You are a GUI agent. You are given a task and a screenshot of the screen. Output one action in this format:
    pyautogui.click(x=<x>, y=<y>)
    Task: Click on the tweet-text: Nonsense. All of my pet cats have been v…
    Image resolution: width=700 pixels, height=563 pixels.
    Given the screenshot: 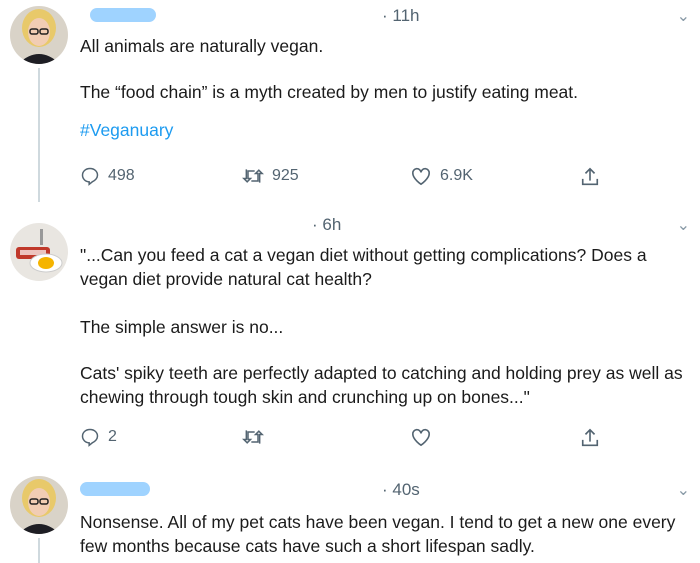 What is the action you would take?
    pyautogui.click(x=385, y=534)
    